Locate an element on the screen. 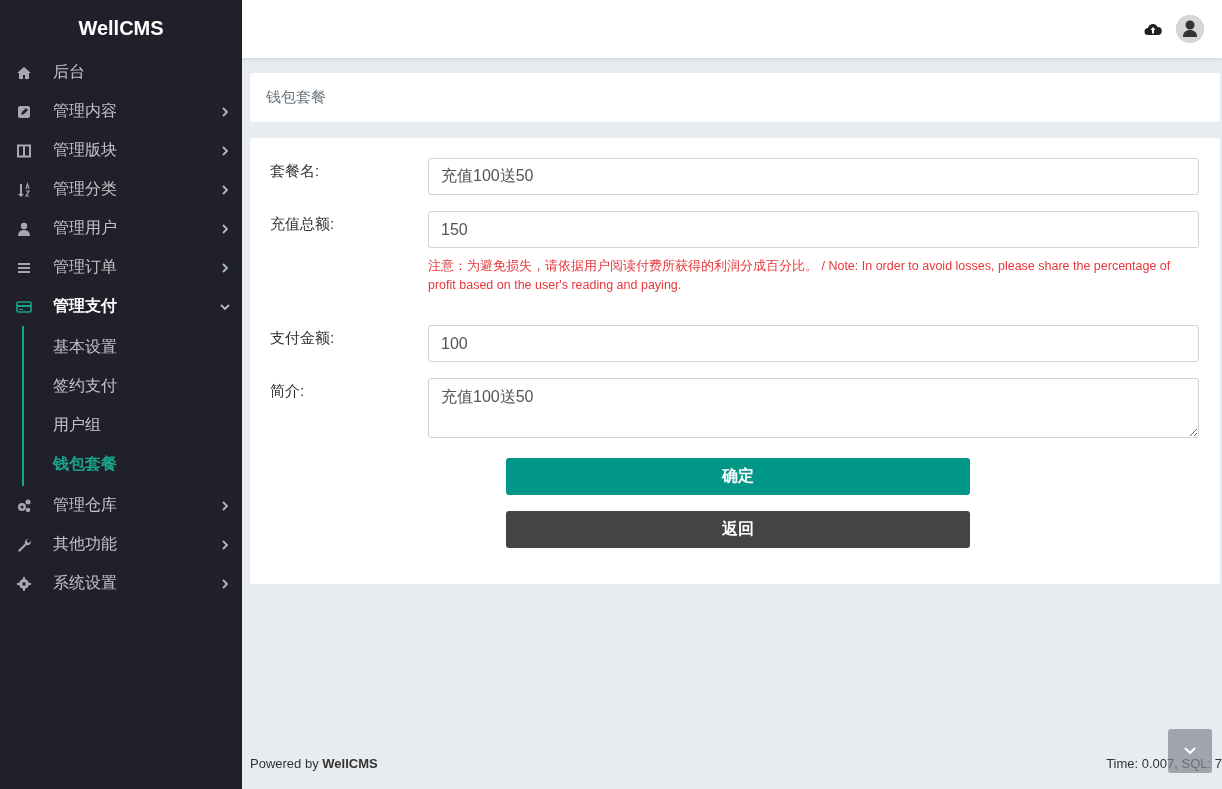 The height and width of the screenshot is (789, 1222). sidebar-subitem: 用户组 is located at coordinates (133, 425).